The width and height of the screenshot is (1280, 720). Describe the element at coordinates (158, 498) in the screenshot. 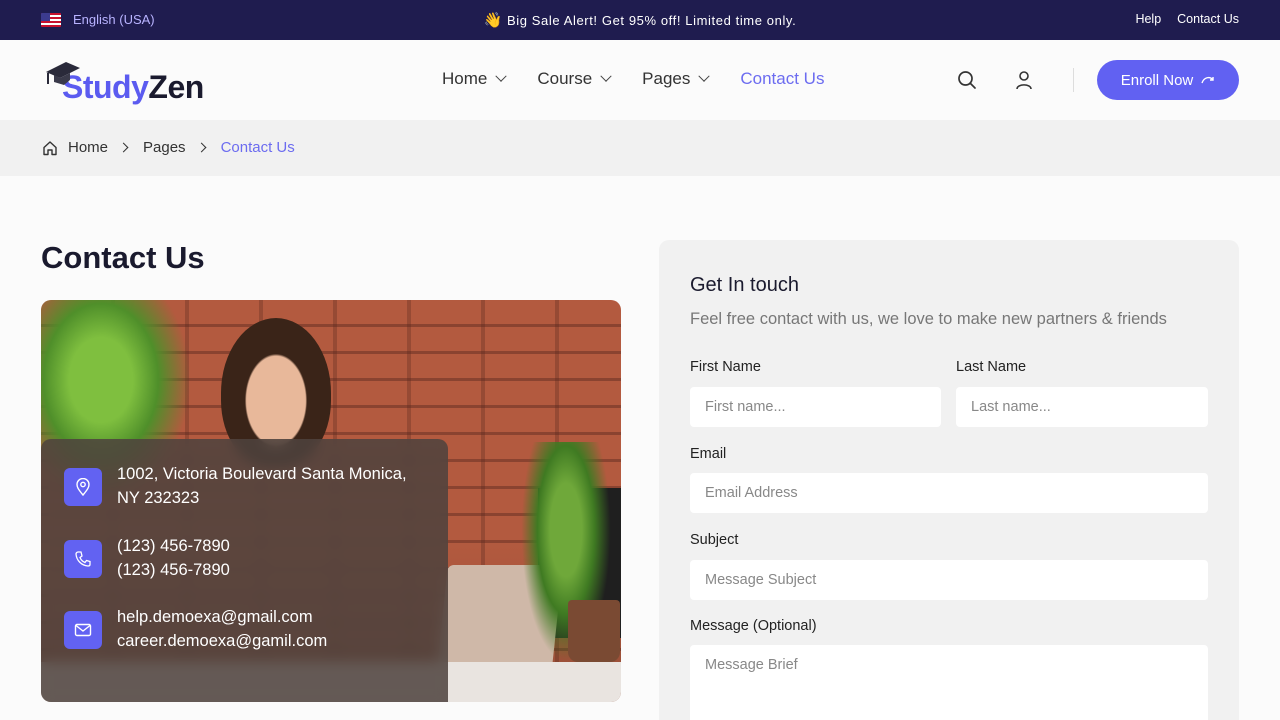

I see `address-line-2: NY 232323` at that location.